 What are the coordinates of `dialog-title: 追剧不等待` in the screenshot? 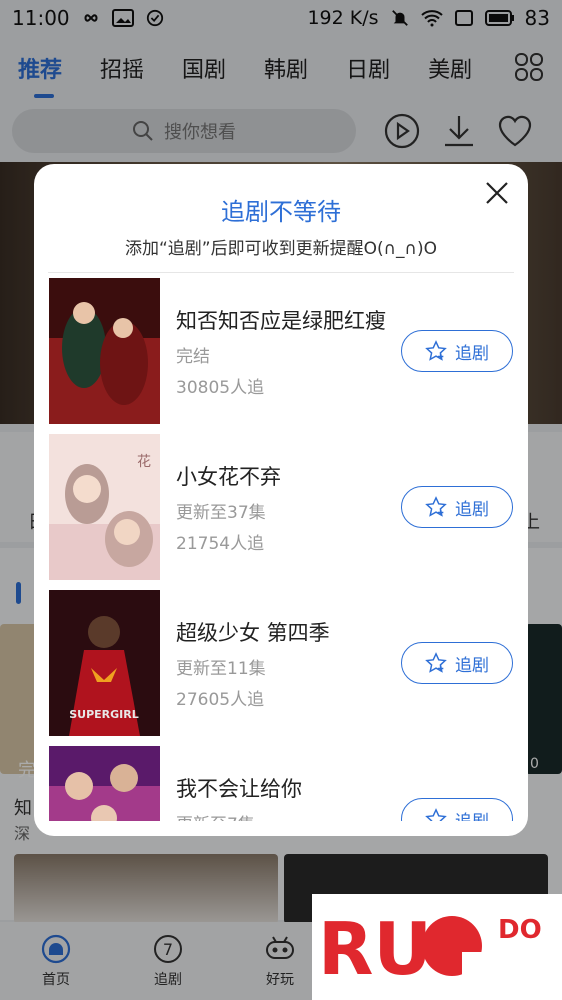 It's located at (281, 212).